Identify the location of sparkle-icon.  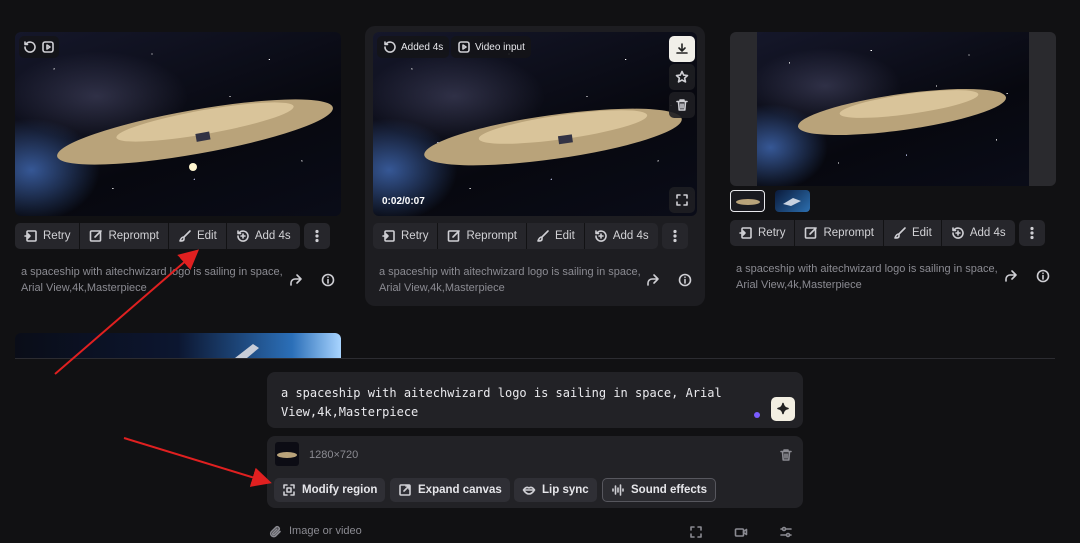
(783, 408).